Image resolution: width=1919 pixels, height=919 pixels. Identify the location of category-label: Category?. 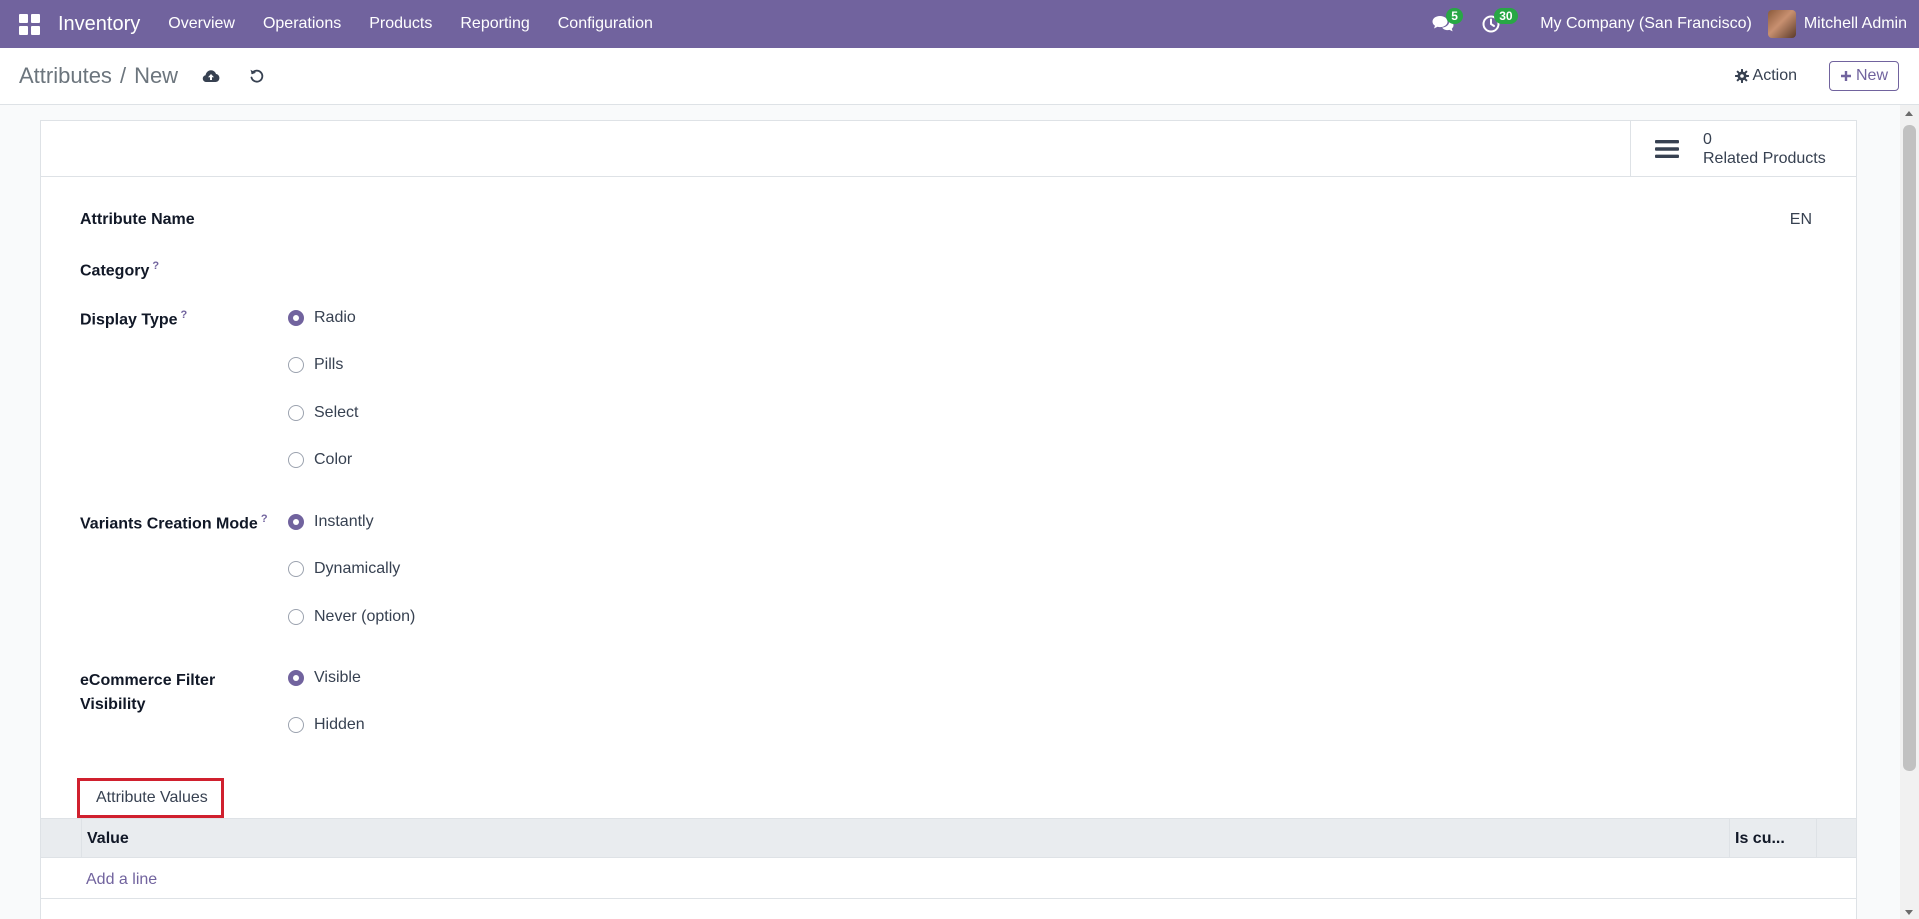
(120, 270).